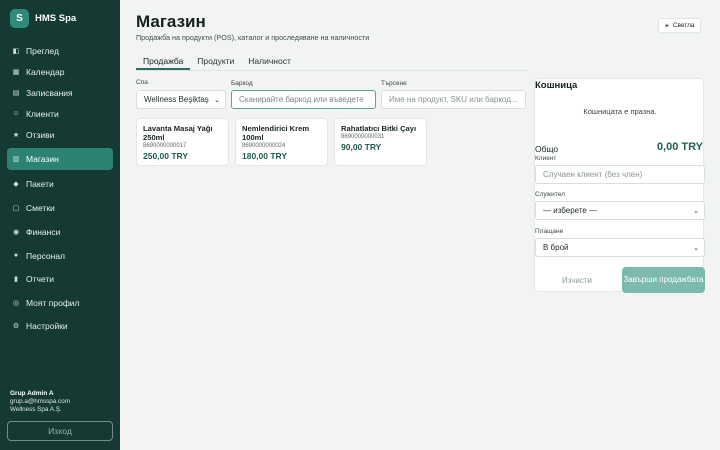 This screenshot has height=450, width=720. I want to click on tabs: Продажба Продукти Наличност, so click(217, 62).